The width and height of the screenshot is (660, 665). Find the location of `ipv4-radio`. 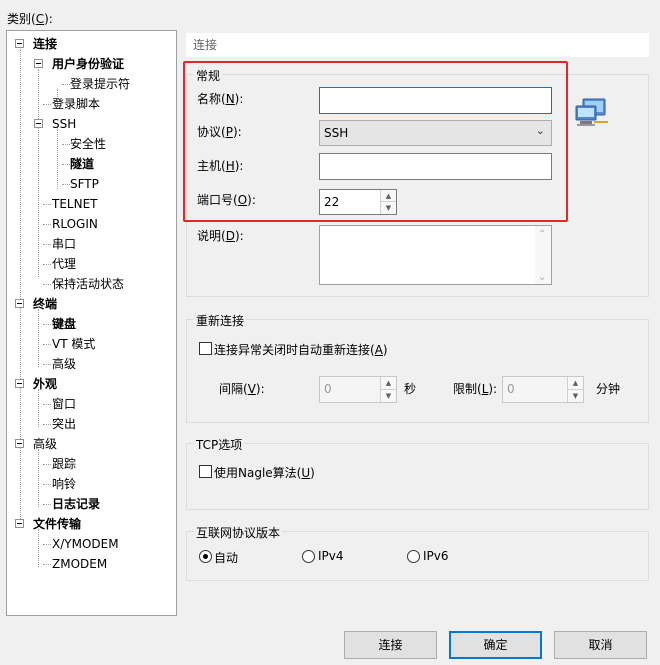

ipv4-radio is located at coordinates (308, 556).